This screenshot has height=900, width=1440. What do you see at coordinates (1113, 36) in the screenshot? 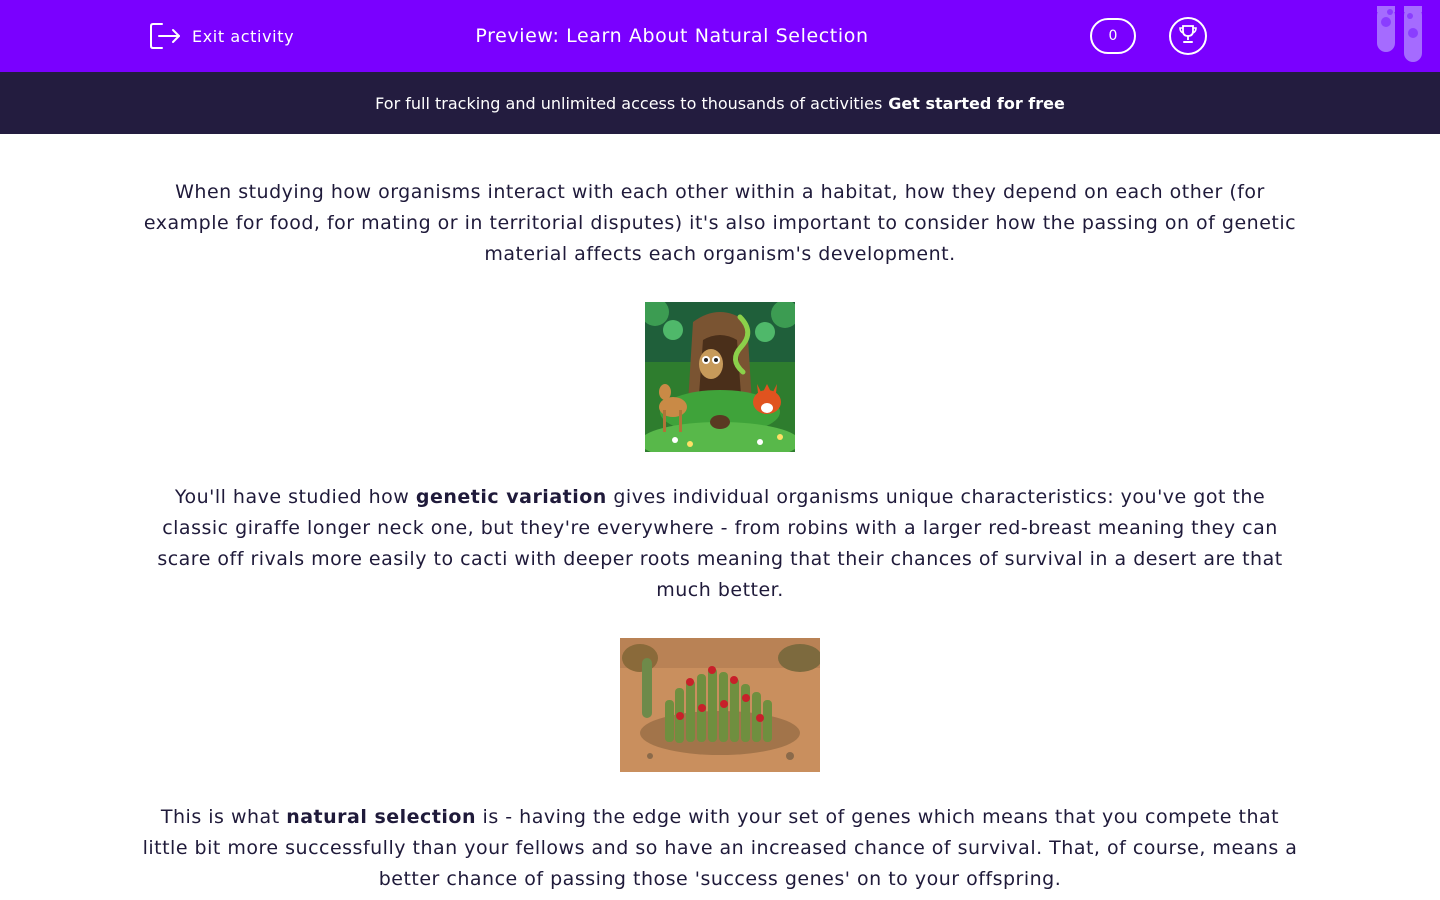
I see `score-counter: 0` at bounding box center [1113, 36].